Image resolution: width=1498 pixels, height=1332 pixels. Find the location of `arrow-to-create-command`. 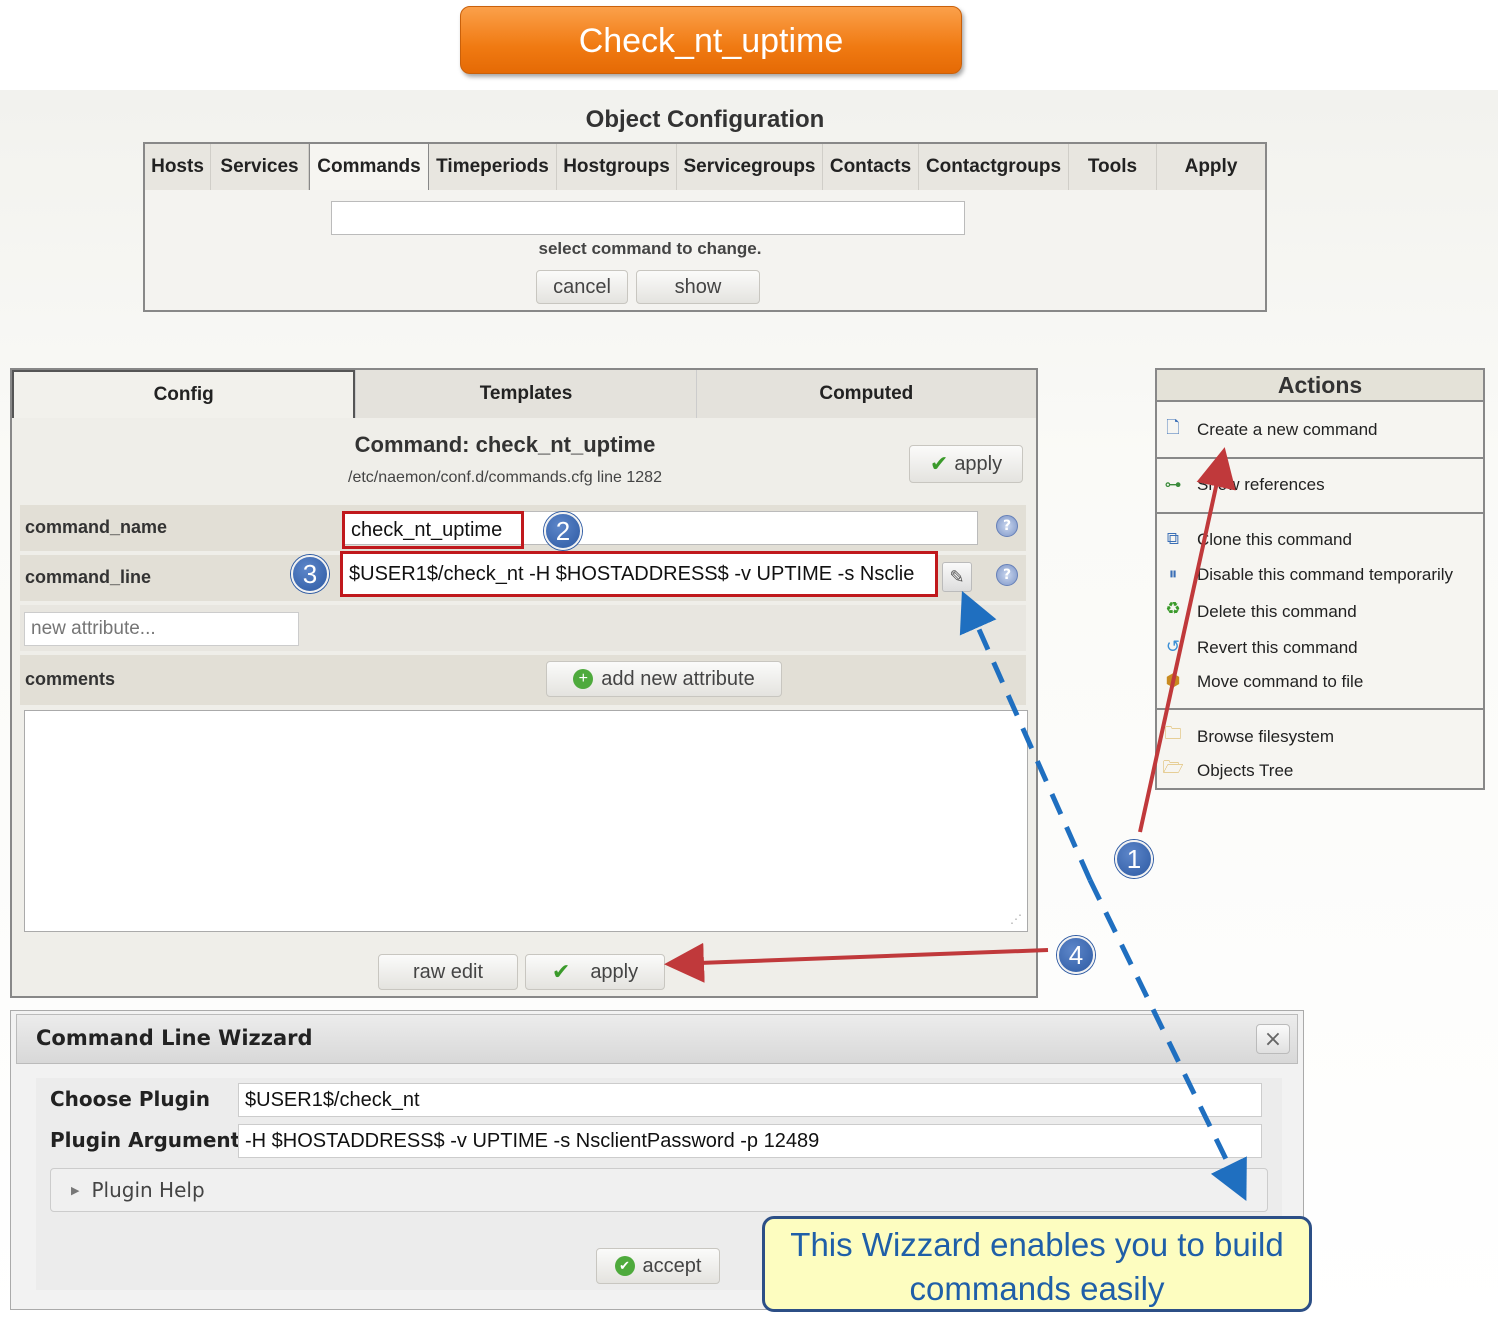

arrow-to-create-command is located at coordinates (1187, 640).